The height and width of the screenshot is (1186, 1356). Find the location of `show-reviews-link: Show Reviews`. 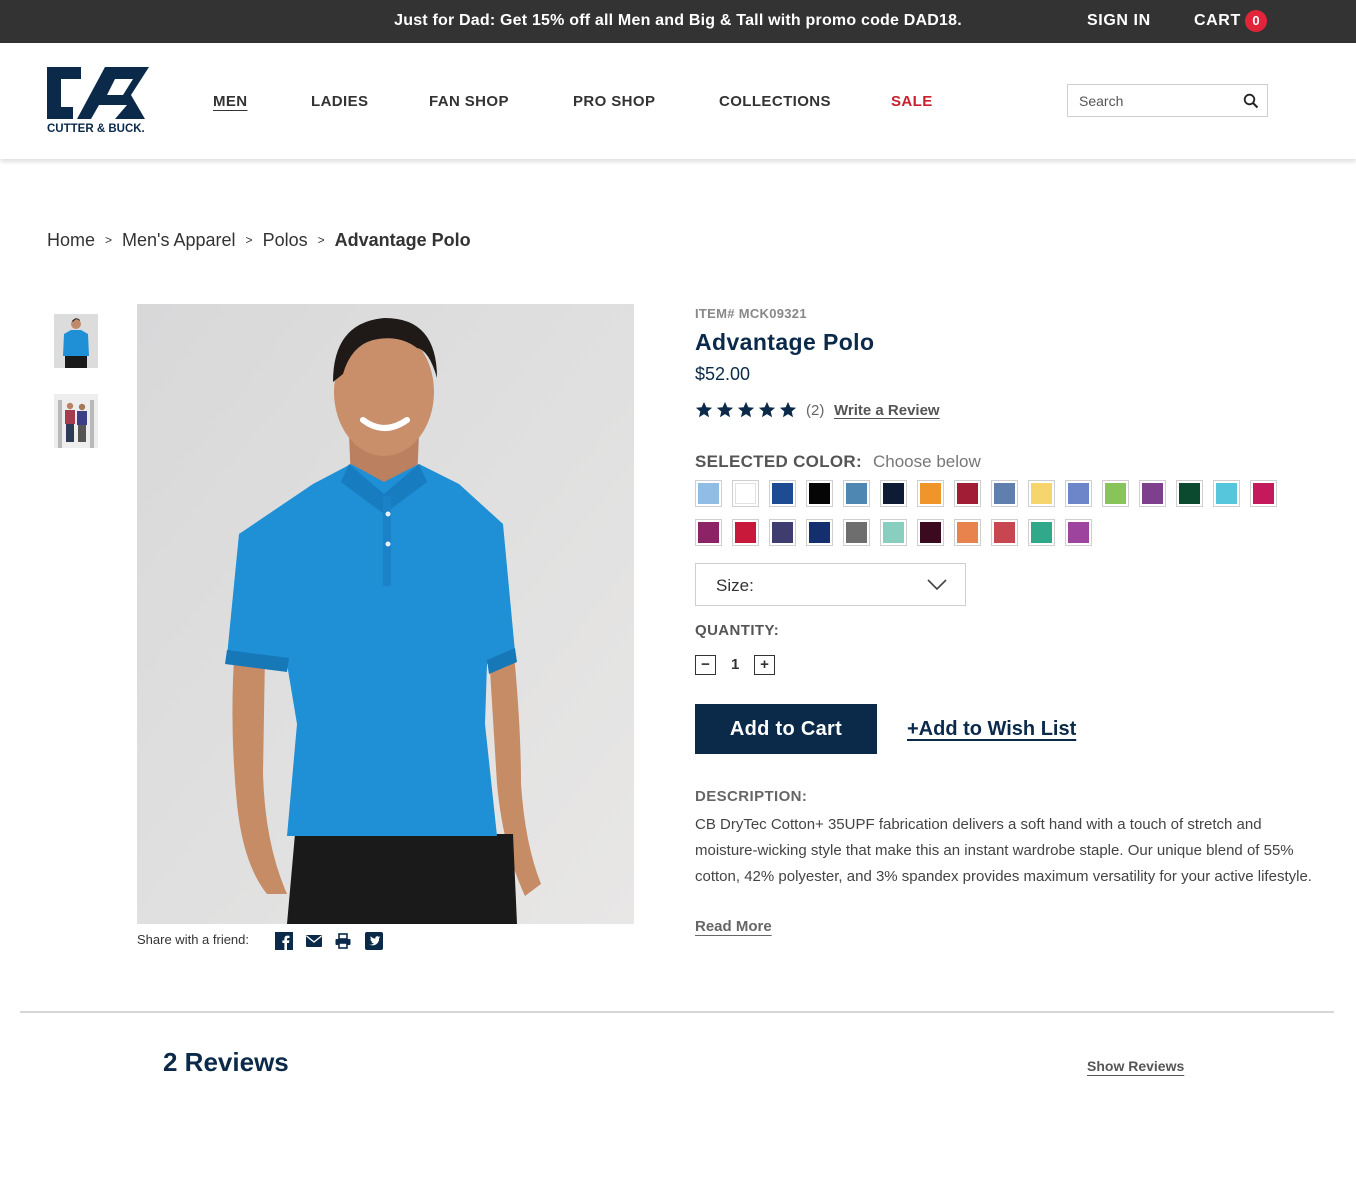

show-reviews-link: Show Reviews is located at coordinates (1135, 1066).